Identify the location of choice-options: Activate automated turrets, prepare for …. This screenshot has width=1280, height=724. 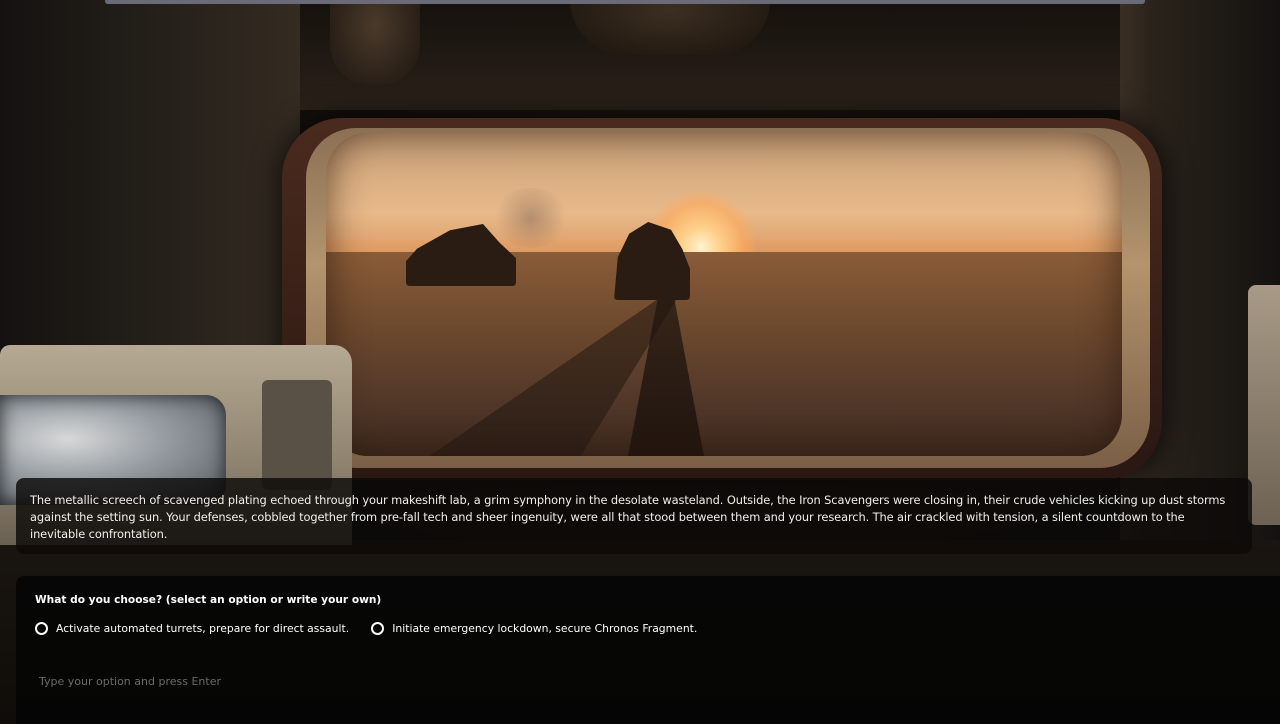
(657, 628).